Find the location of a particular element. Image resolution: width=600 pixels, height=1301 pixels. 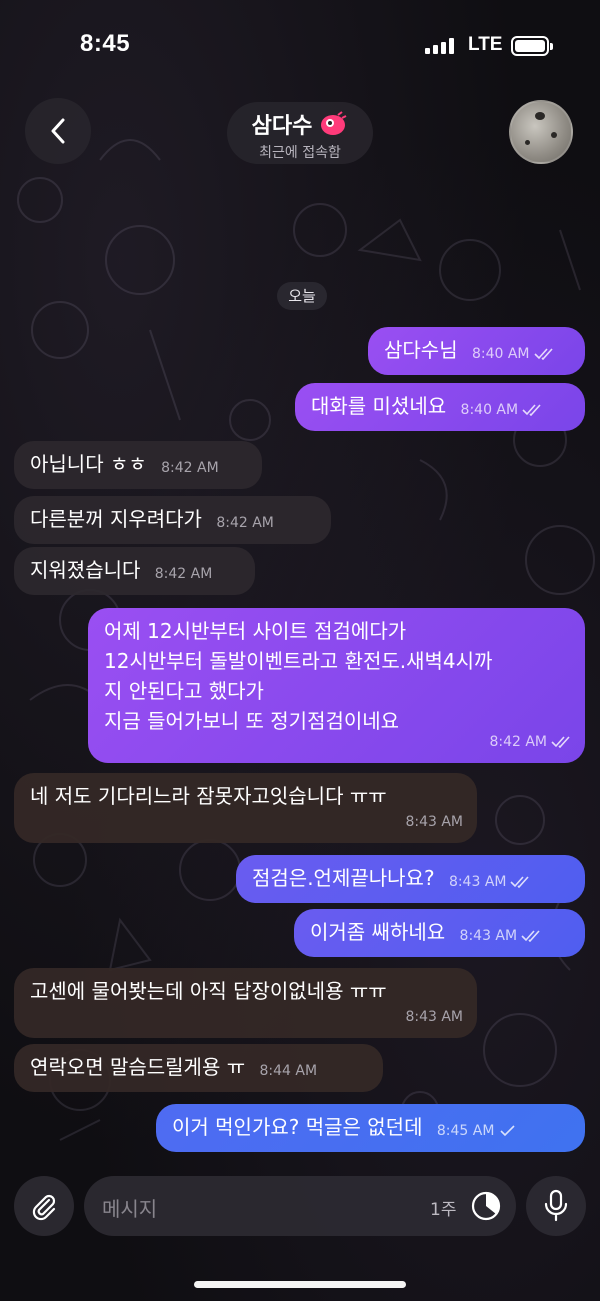

message-text: 아닙니다 ㅎㅎ is located at coordinates (88, 464).